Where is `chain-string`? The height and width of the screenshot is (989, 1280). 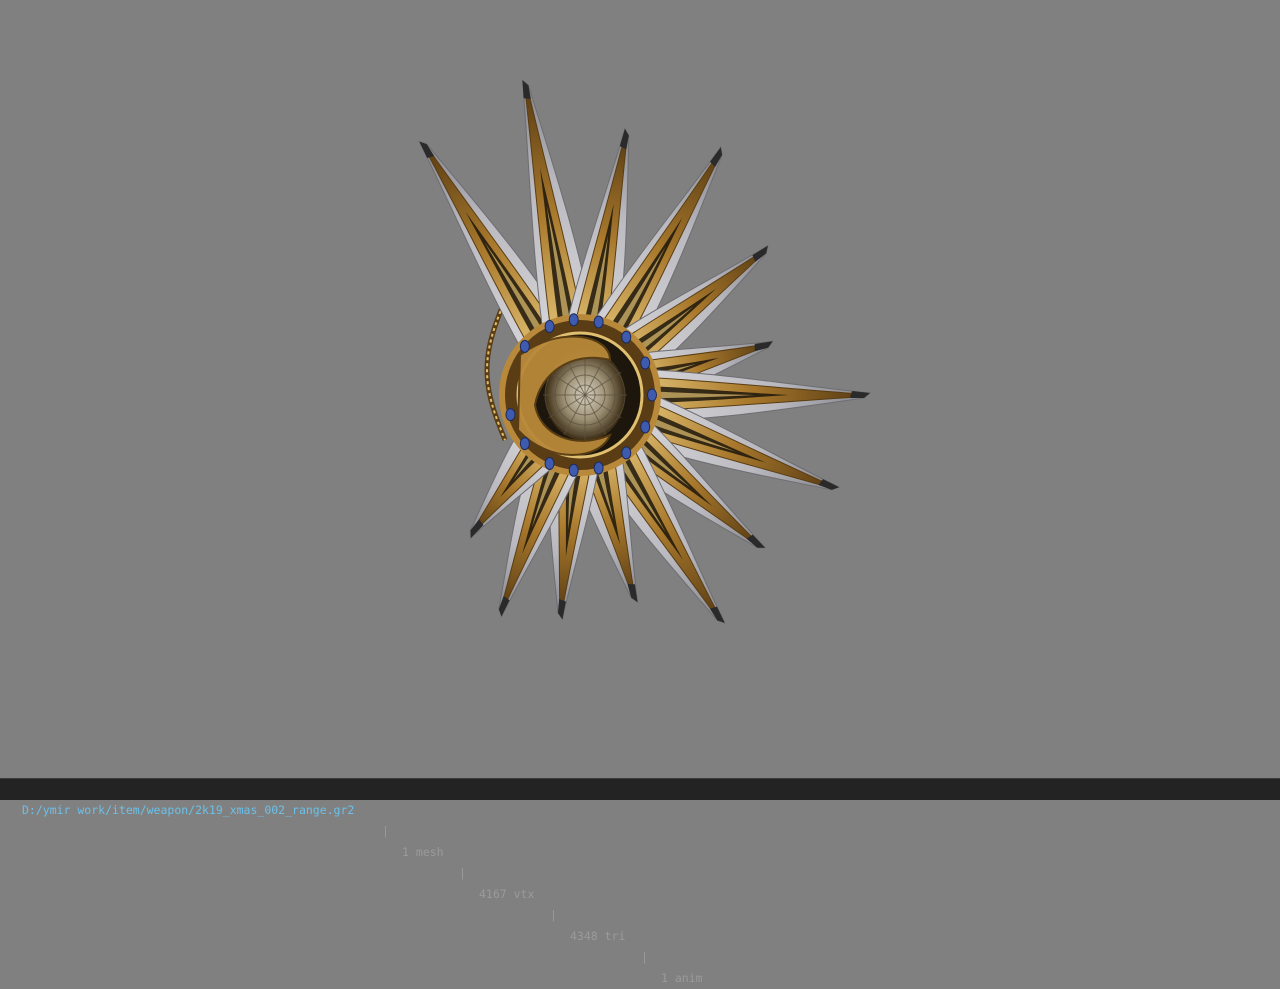 chain-string is located at coordinates (496, 370).